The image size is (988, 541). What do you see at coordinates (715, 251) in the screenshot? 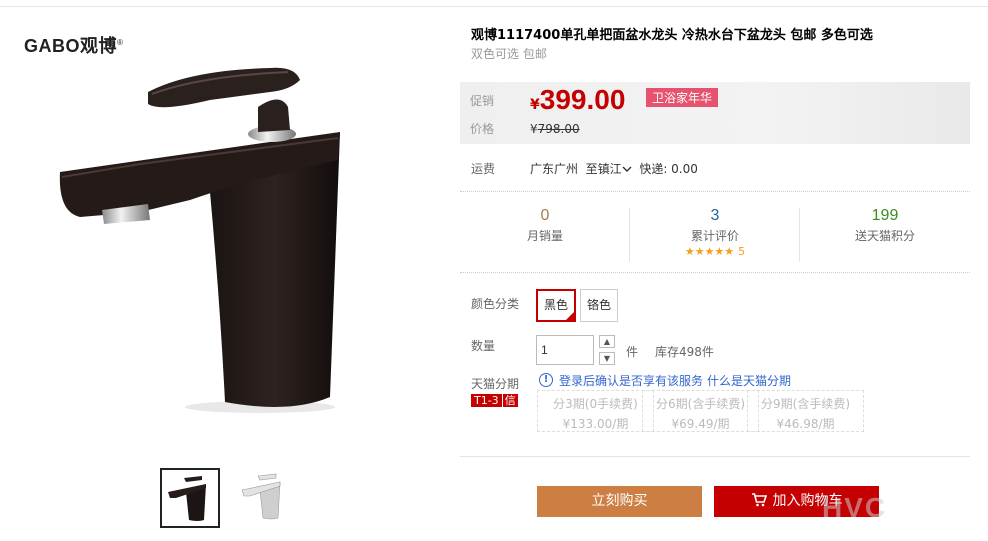
I see `rating-stars: ★★★★★ 5` at bounding box center [715, 251].